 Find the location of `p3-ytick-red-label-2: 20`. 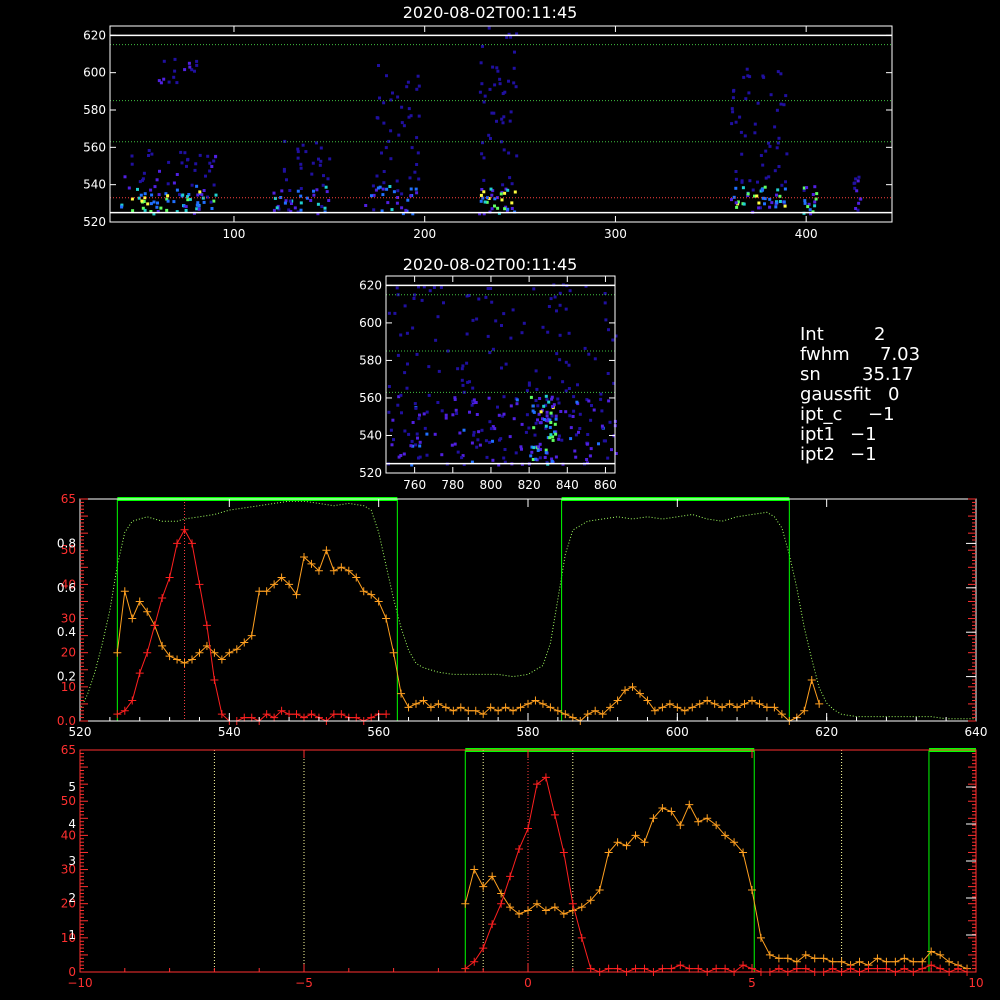

p3-ytick-red-label-2: 20 is located at coordinates (68, 653).